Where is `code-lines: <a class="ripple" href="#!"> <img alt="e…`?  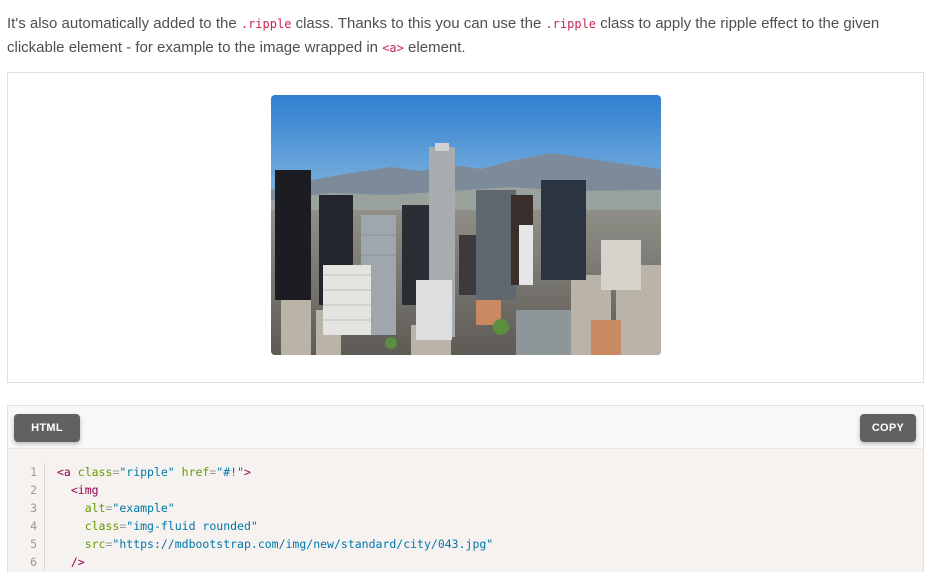
code-lines: <a class="ripple" href="#!"> <img alt="e… is located at coordinates (275, 517).